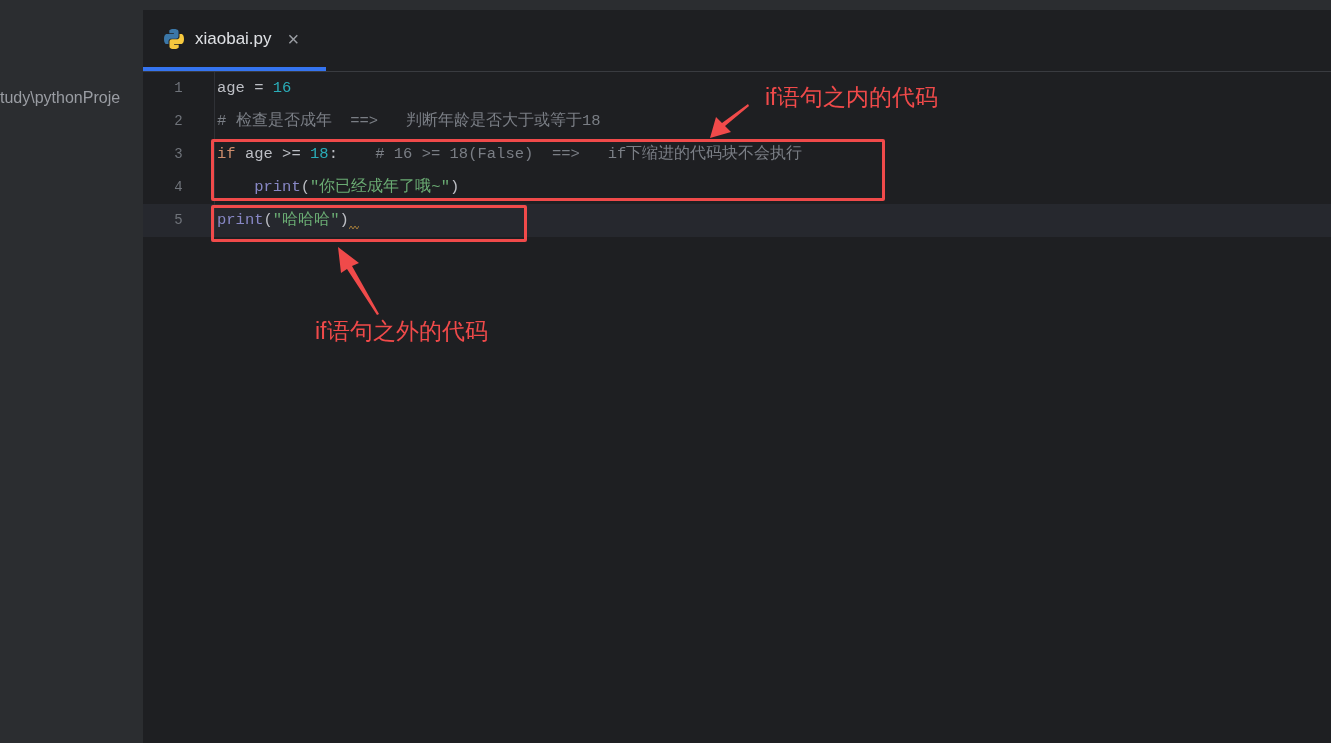  What do you see at coordinates (178, 154) in the screenshot?
I see `line-number: 3` at bounding box center [178, 154].